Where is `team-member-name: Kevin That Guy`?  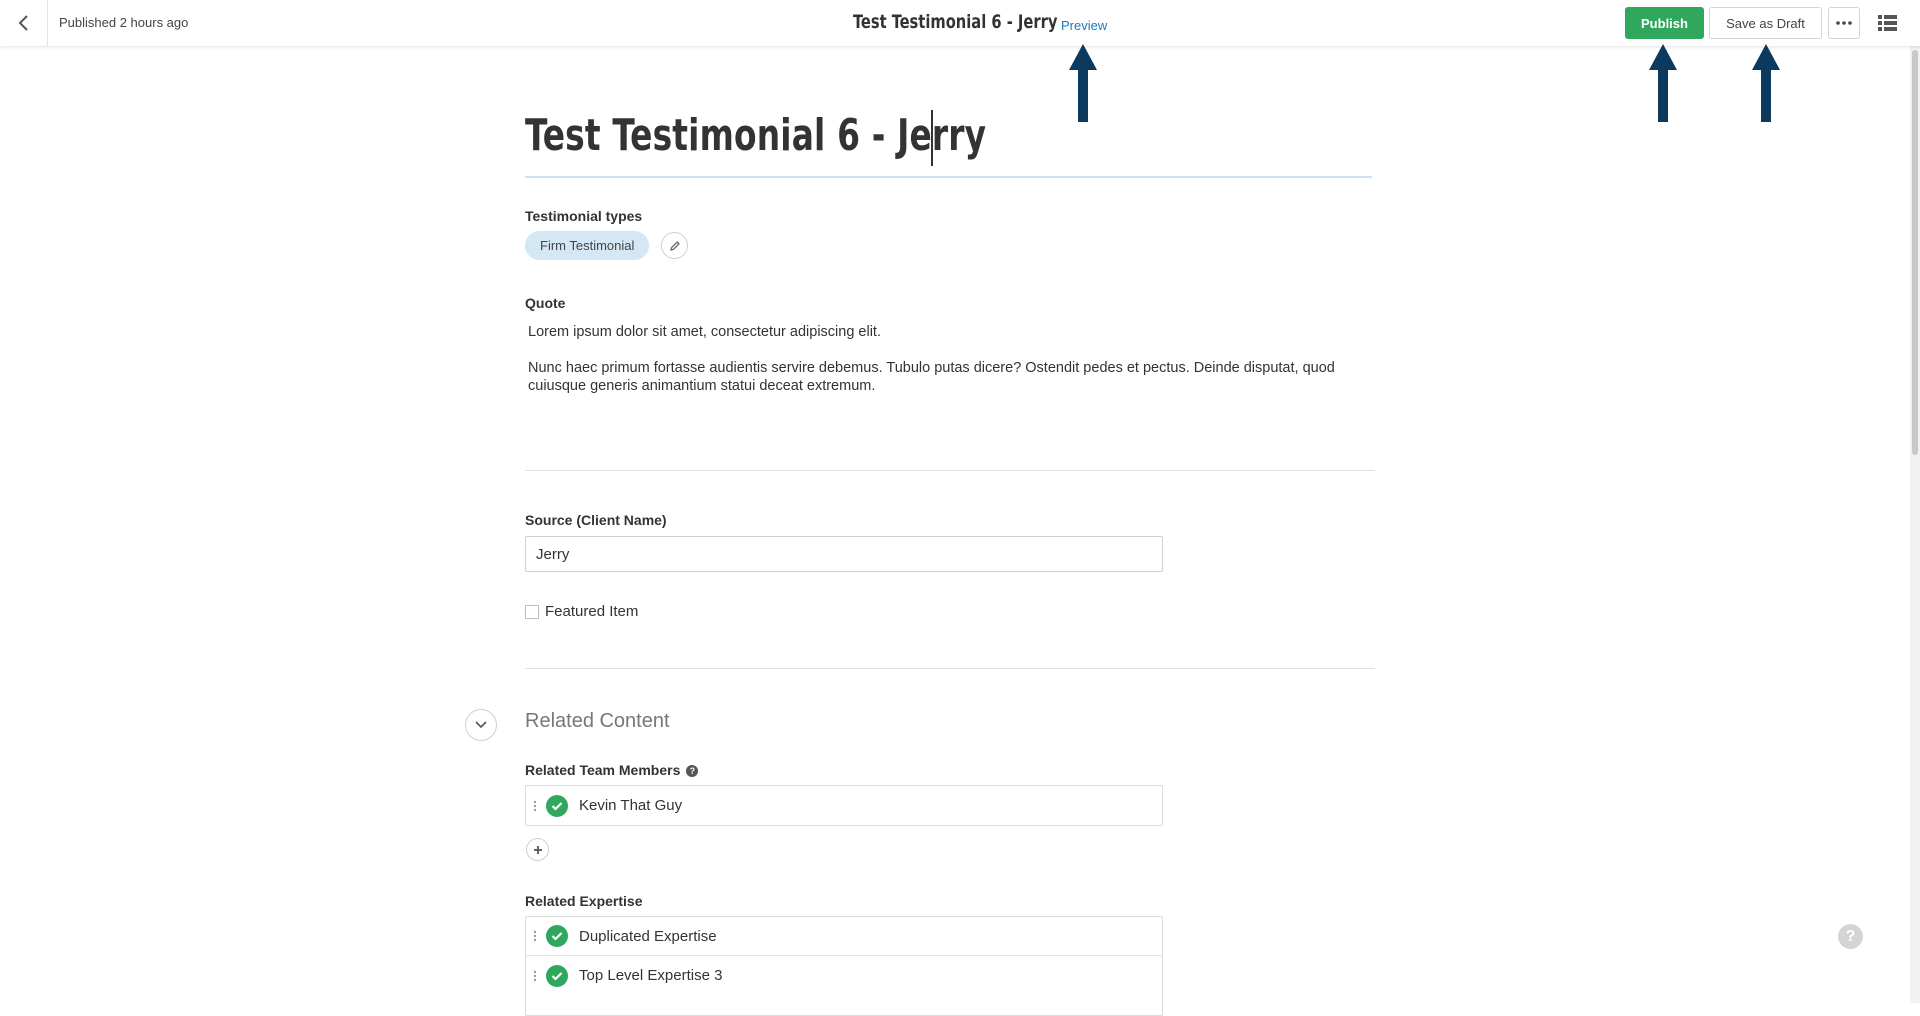
team-member-name: Kevin That Guy is located at coordinates (631, 805).